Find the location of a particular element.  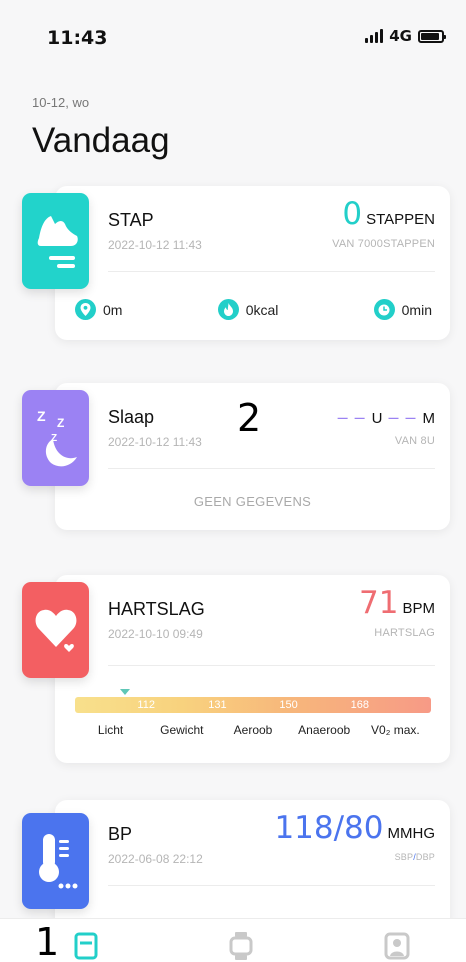

moon-icon: Z Z Z is located at coordinates (55, 438).